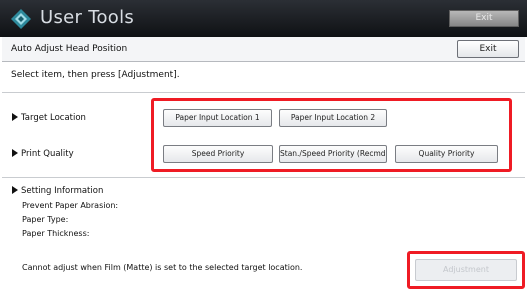  Describe the element at coordinates (43, 154) in the screenshot. I see `print-quality-label: Print Quality` at that location.